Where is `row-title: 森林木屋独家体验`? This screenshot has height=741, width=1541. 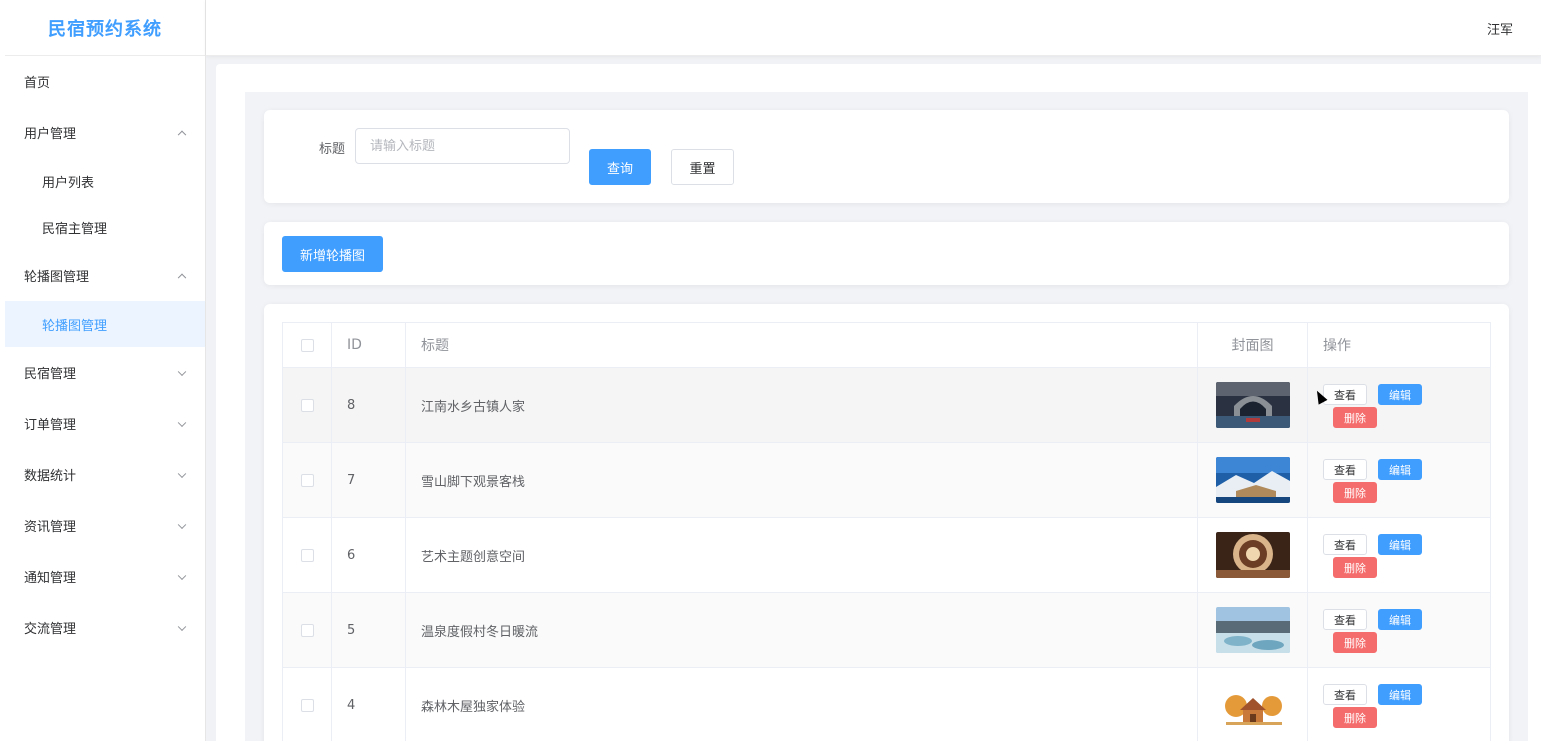
row-title: 森林木屋独家体验 is located at coordinates (802, 704).